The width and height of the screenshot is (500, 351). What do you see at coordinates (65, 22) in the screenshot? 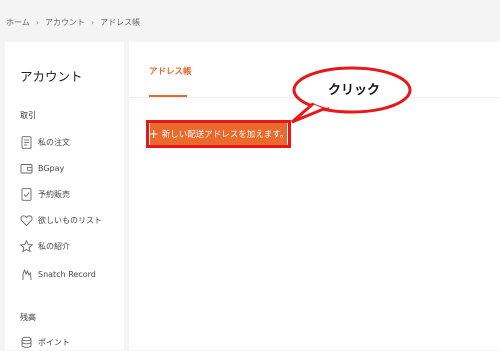
I see `breadcrumb-account: アカウント` at bounding box center [65, 22].